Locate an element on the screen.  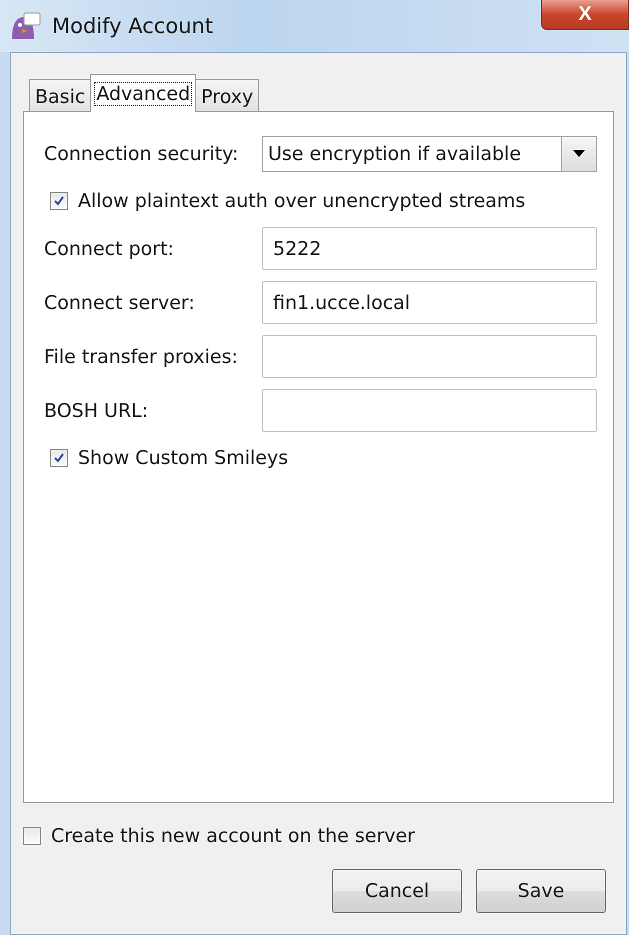
tab: Basic is located at coordinates (60, 95).